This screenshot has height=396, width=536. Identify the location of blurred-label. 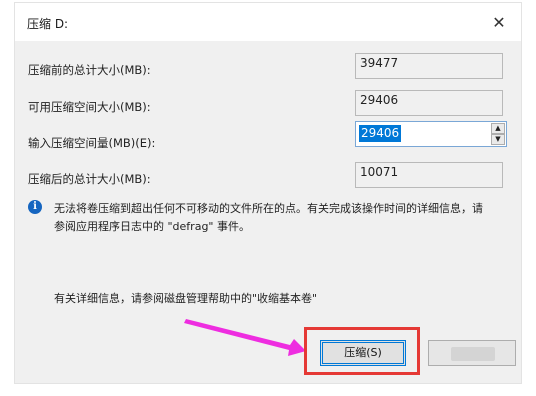
(473, 354).